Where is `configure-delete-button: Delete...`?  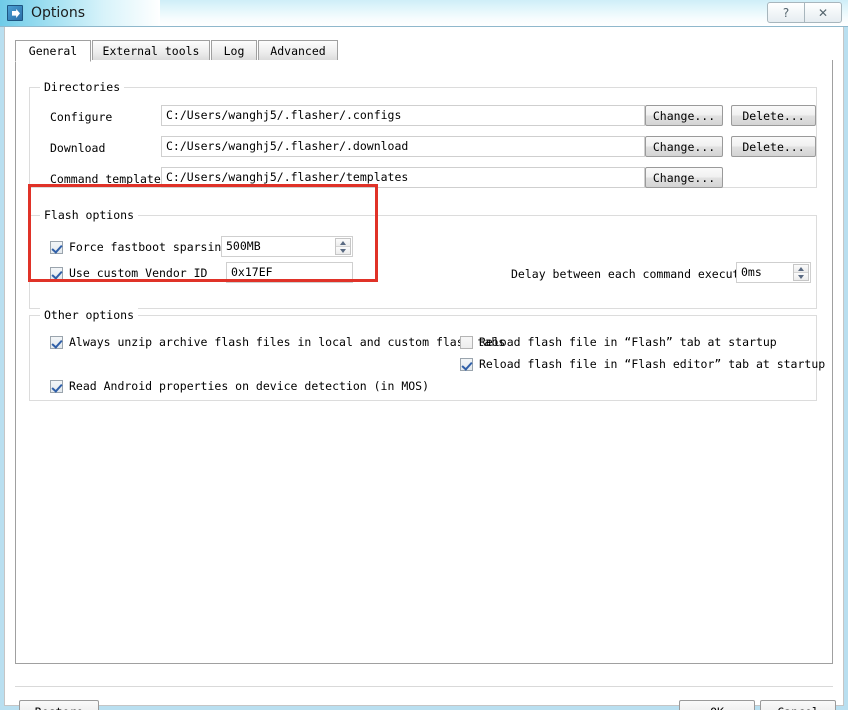
configure-delete-button: Delete... is located at coordinates (773, 115).